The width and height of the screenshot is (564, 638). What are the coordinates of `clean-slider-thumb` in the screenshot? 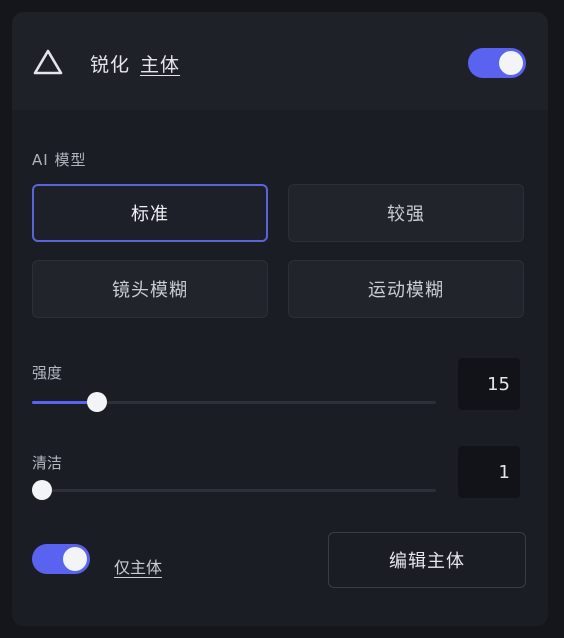 It's located at (42, 490).